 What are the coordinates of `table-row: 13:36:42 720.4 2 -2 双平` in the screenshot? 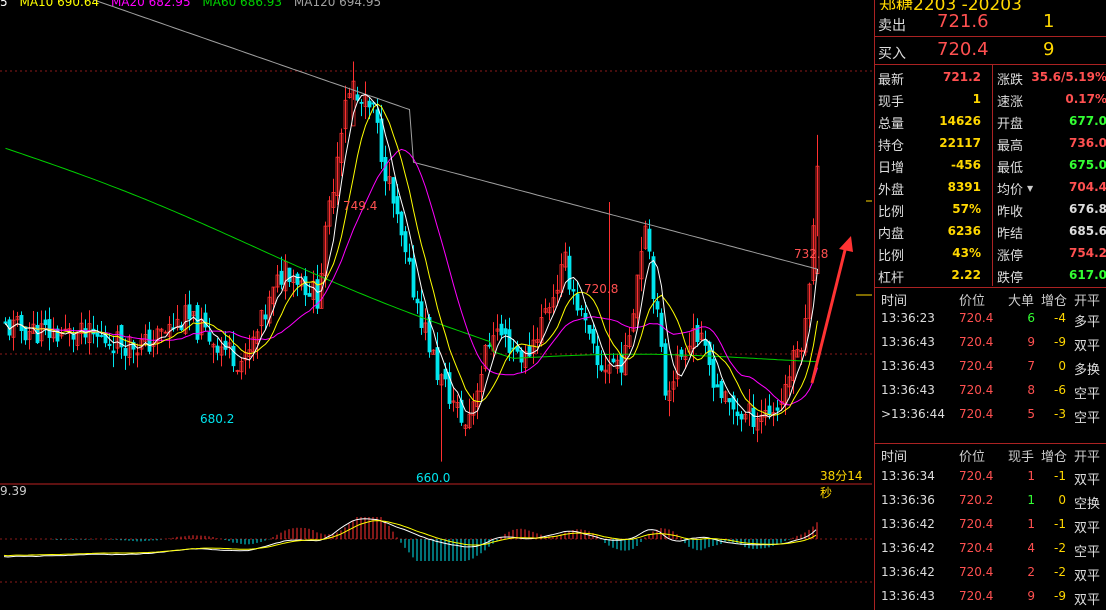 It's located at (990, 573).